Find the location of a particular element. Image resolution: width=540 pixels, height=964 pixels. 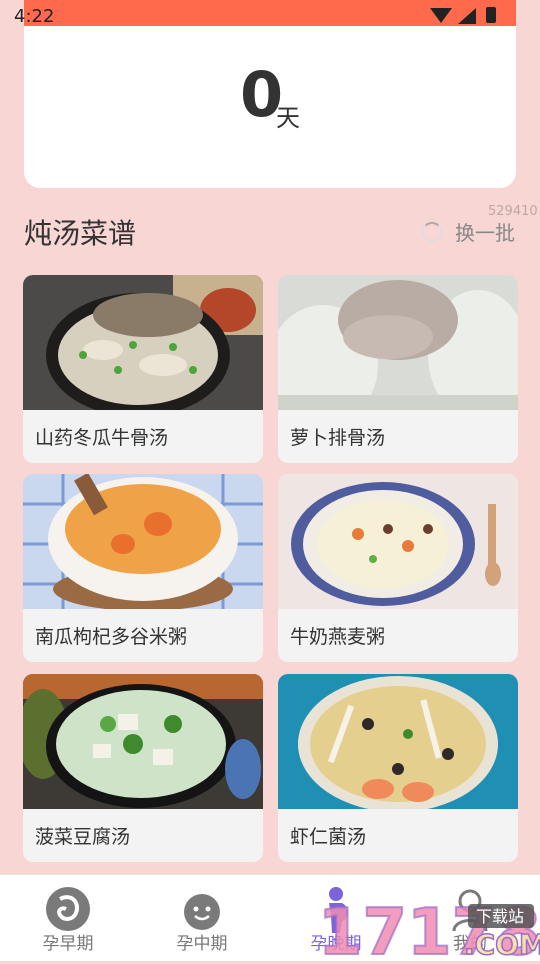

nav-item-mid-pregnancy: 孕中期 is located at coordinates (202, 918).